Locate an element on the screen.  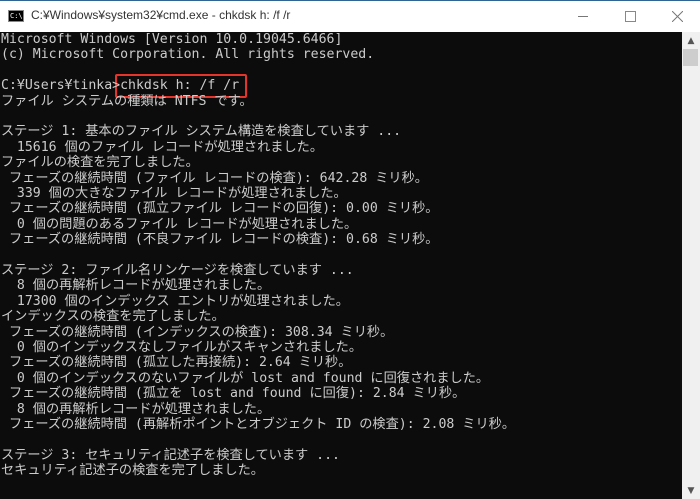
console-line: インデックスの検査を完了しました。 is located at coordinates (113, 317).